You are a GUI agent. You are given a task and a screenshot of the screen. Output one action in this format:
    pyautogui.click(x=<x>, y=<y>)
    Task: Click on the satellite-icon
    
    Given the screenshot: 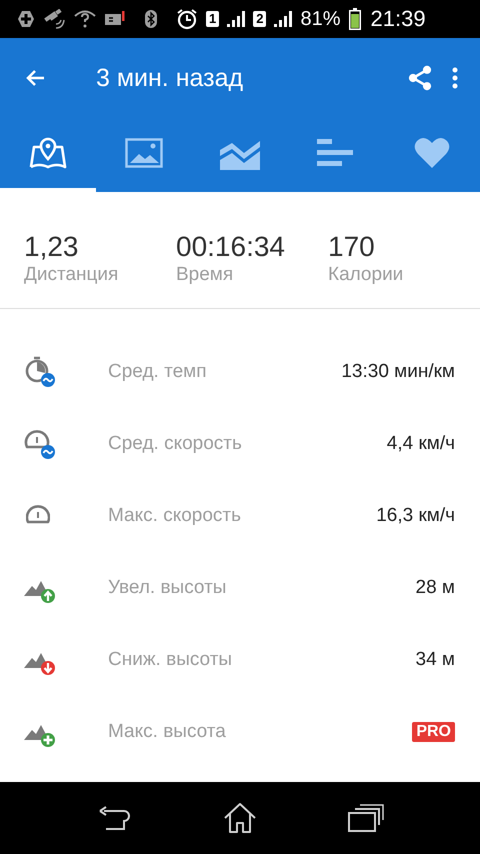 What is the action you would take?
    pyautogui.click(x=55, y=19)
    